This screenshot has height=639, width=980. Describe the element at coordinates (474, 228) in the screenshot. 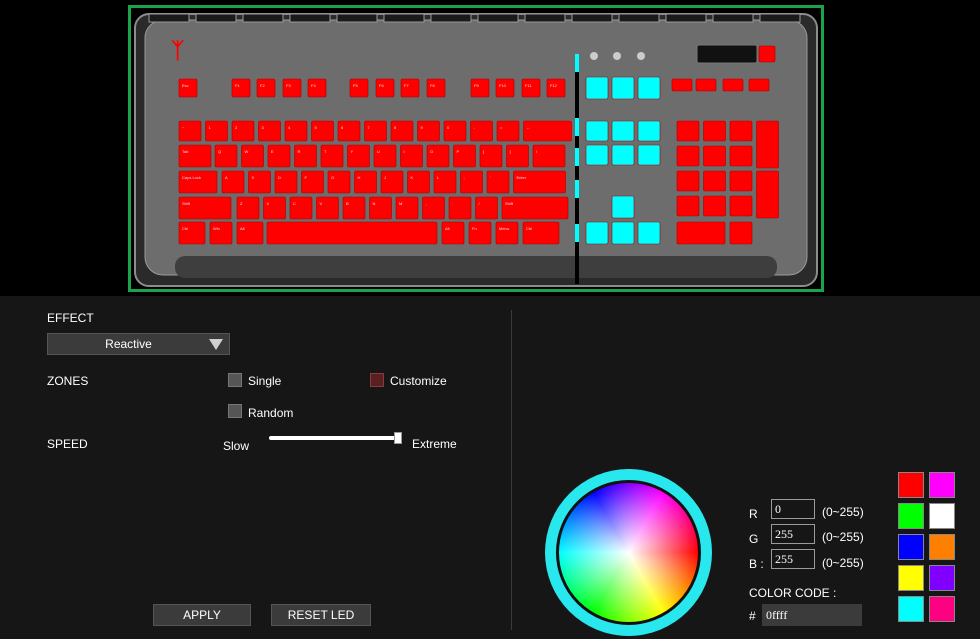

I see `key-legend: Fn` at that location.